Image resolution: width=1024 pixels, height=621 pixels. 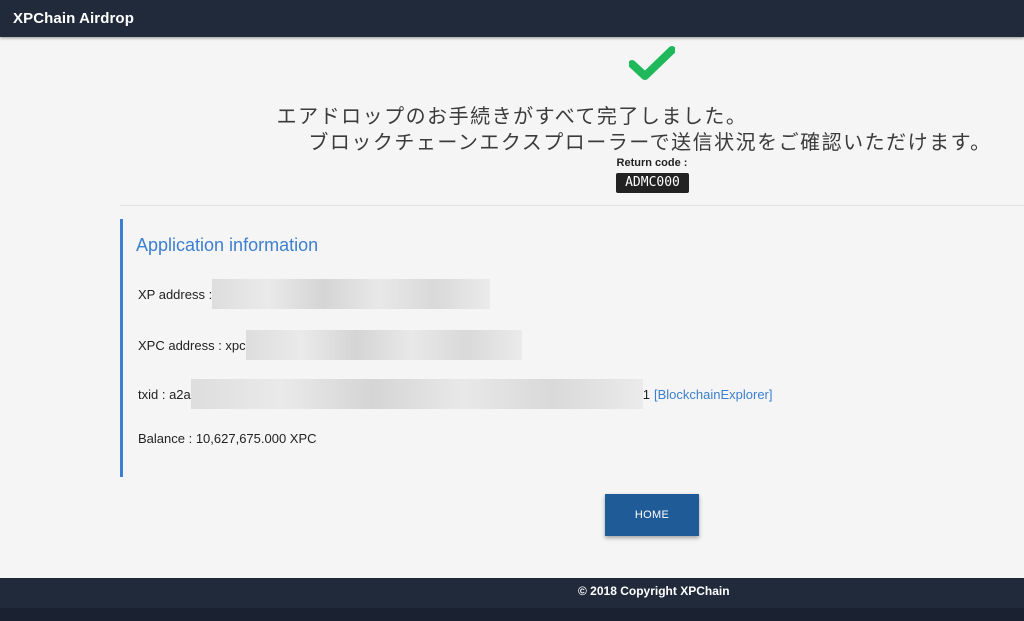 I want to click on xpc-address-label: XPC address : xpc, so click(x=192, y=345).